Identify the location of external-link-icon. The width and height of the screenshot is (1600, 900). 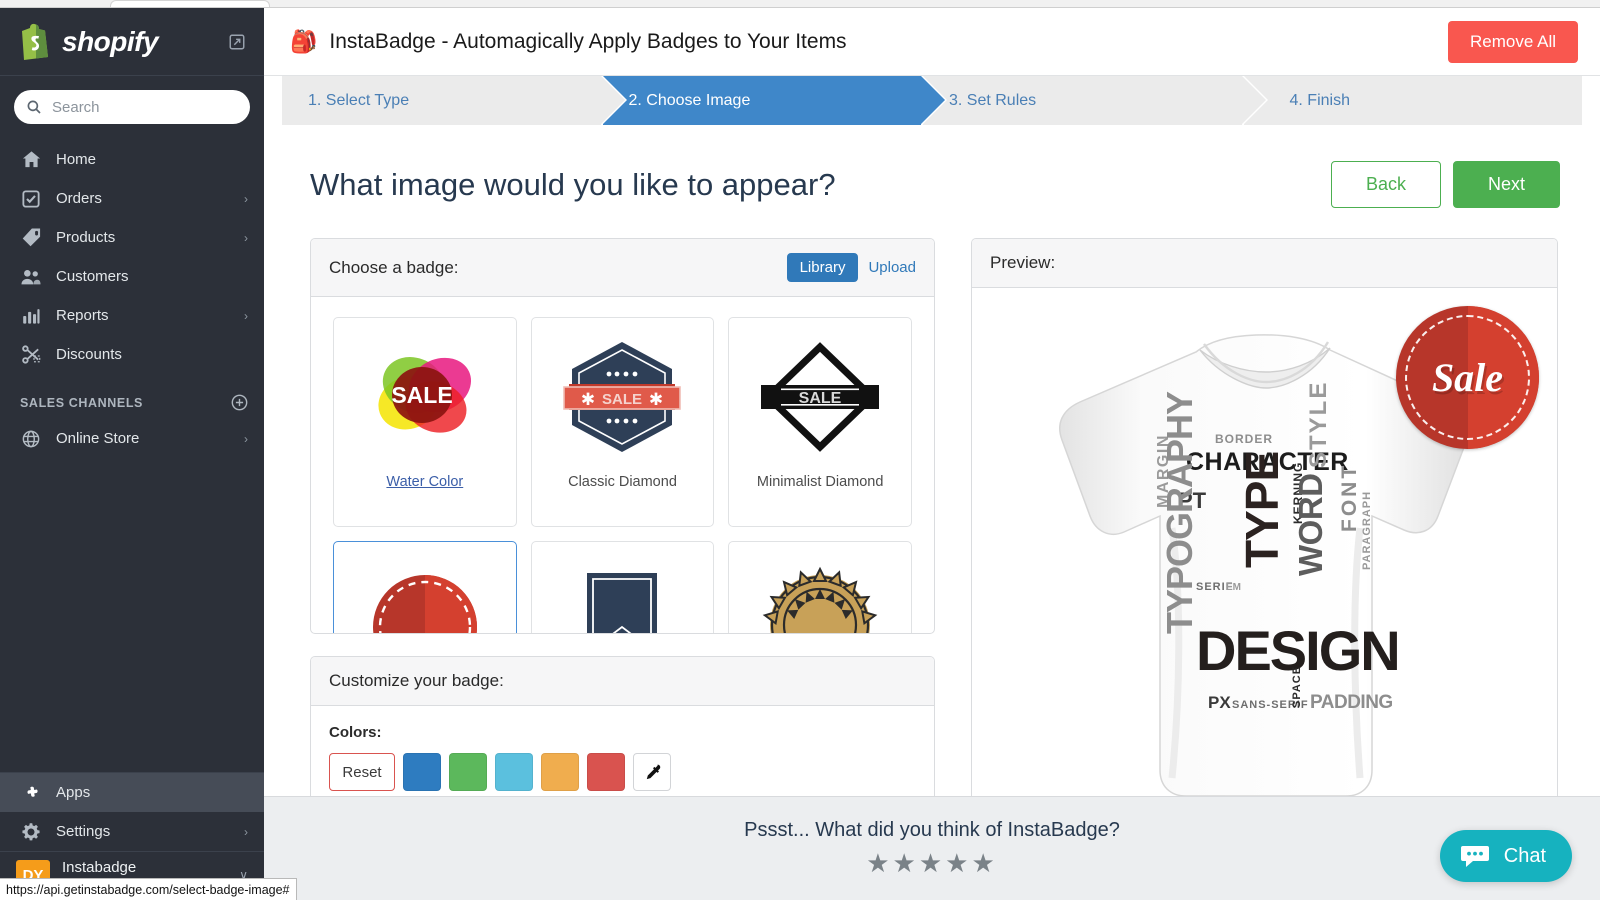
(237, 42).